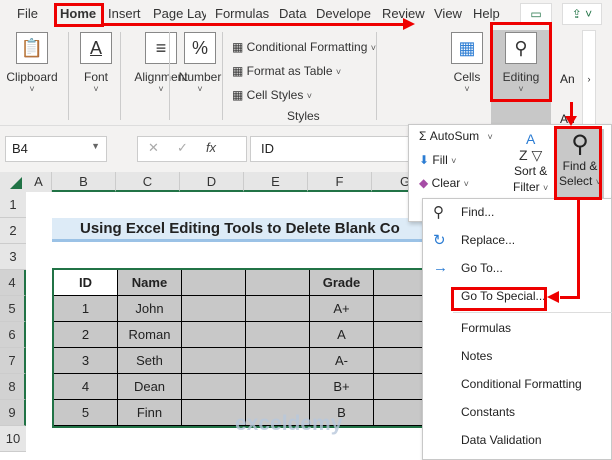 This screenshot has height=460, width=612. Describe the element at coordinates (86, 335) in the screenshot. I see `table-cell: 2` at that location.